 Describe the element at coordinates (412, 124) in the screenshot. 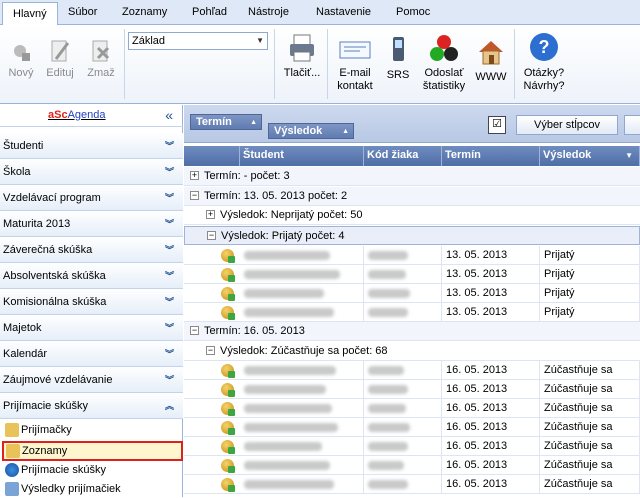

I see `group-by-panel: Termín ▲ Výsledok ▲ ☑ Výber stĺpcov` at that location.